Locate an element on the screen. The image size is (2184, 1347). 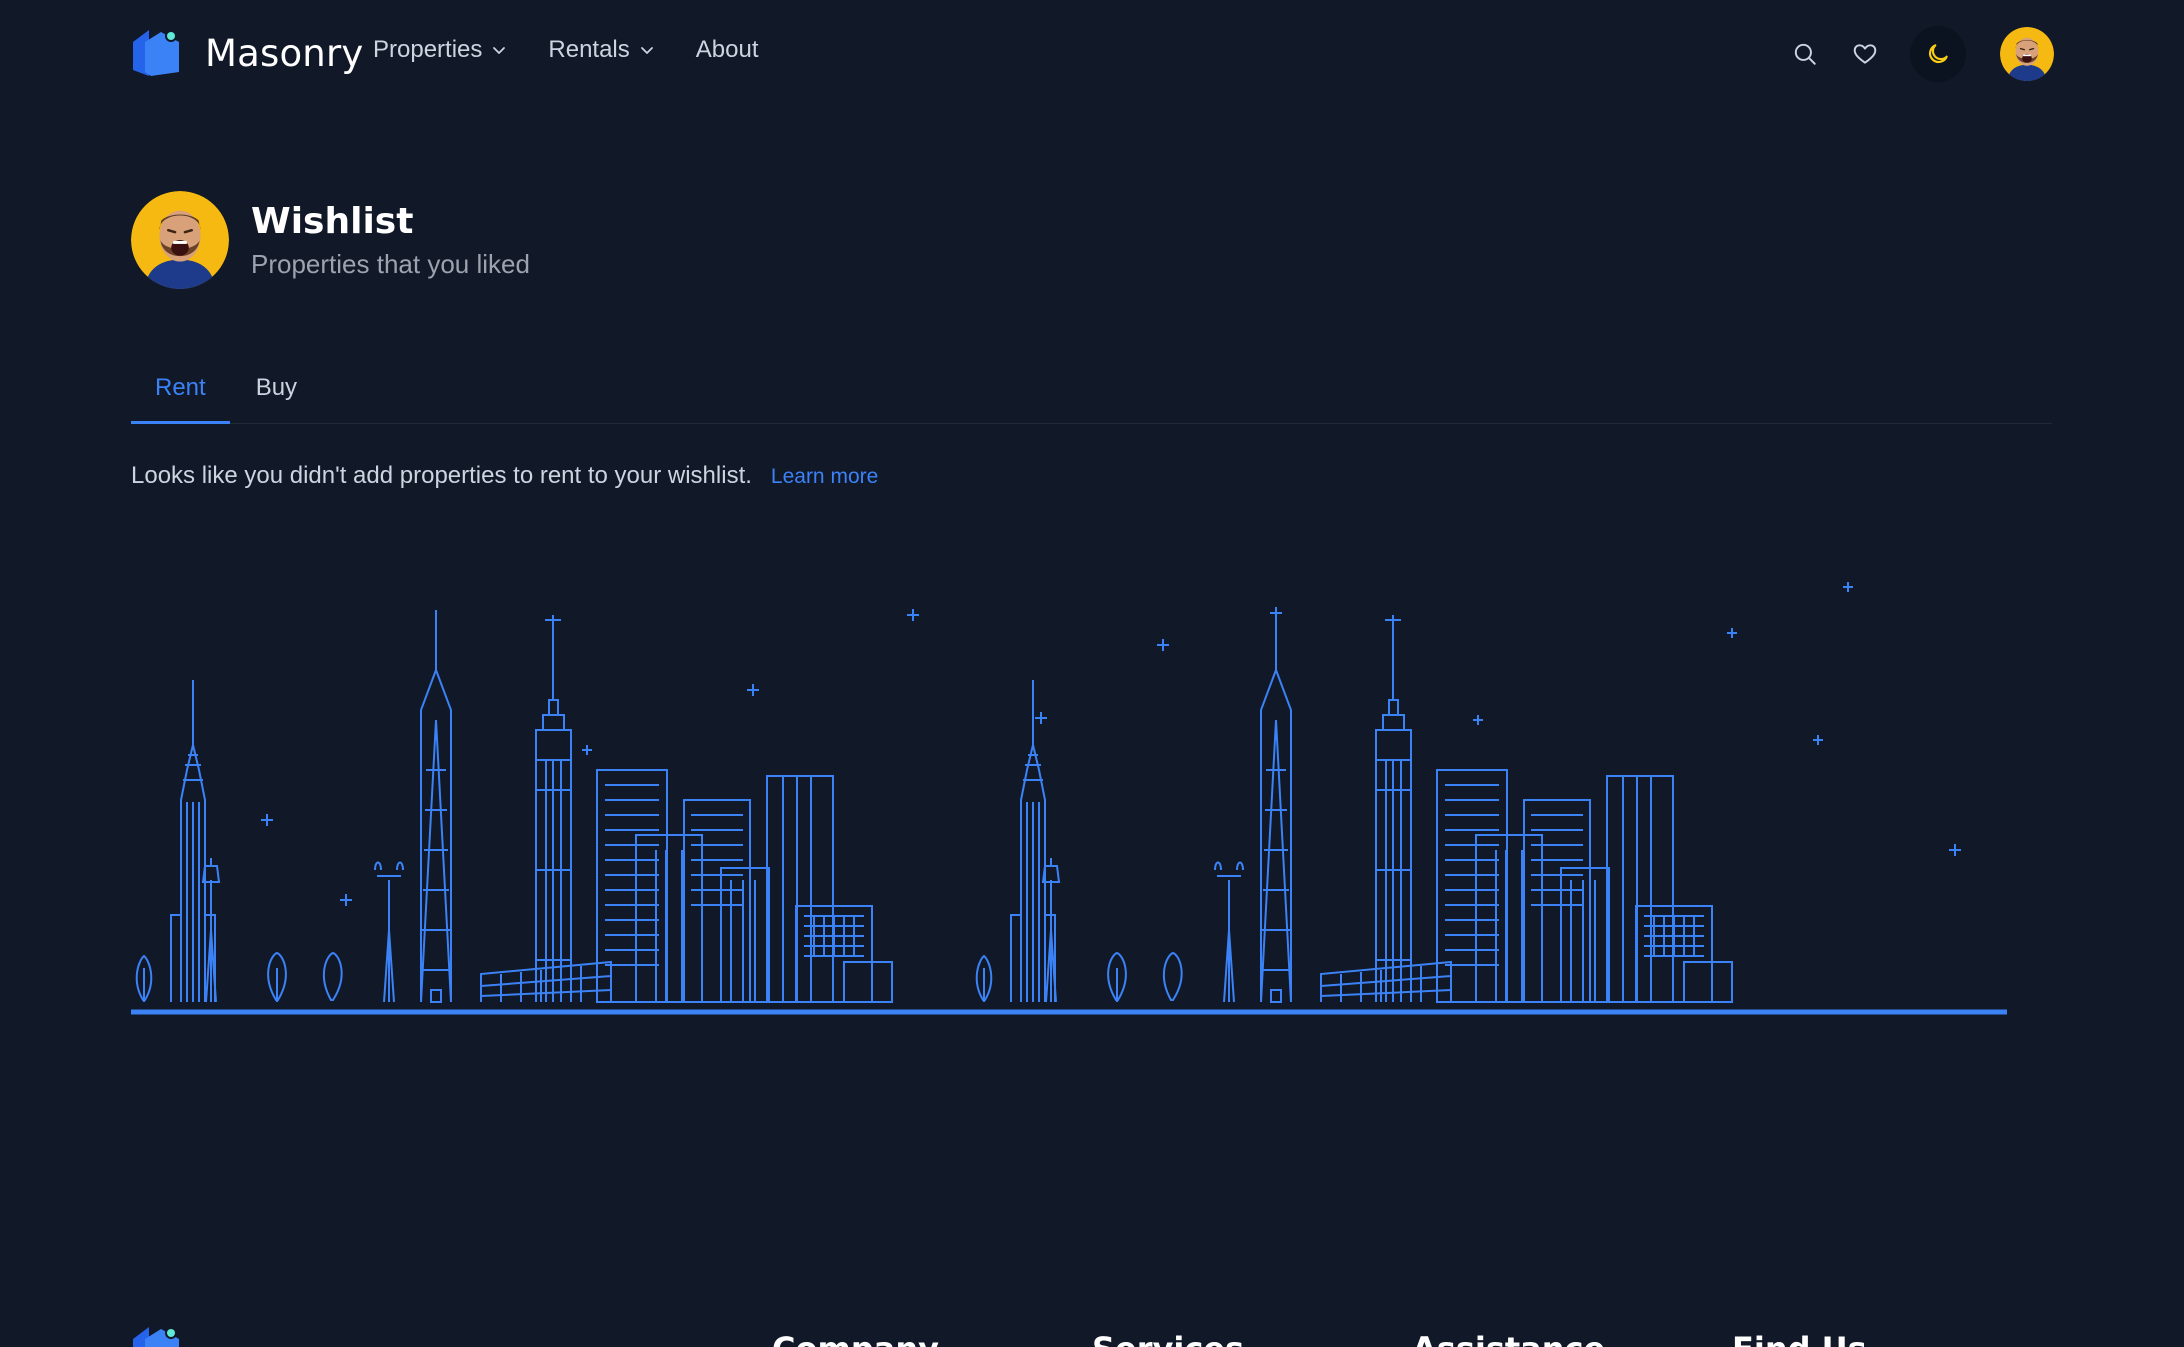
wishlist-button is located at coordinates (1865, 54).